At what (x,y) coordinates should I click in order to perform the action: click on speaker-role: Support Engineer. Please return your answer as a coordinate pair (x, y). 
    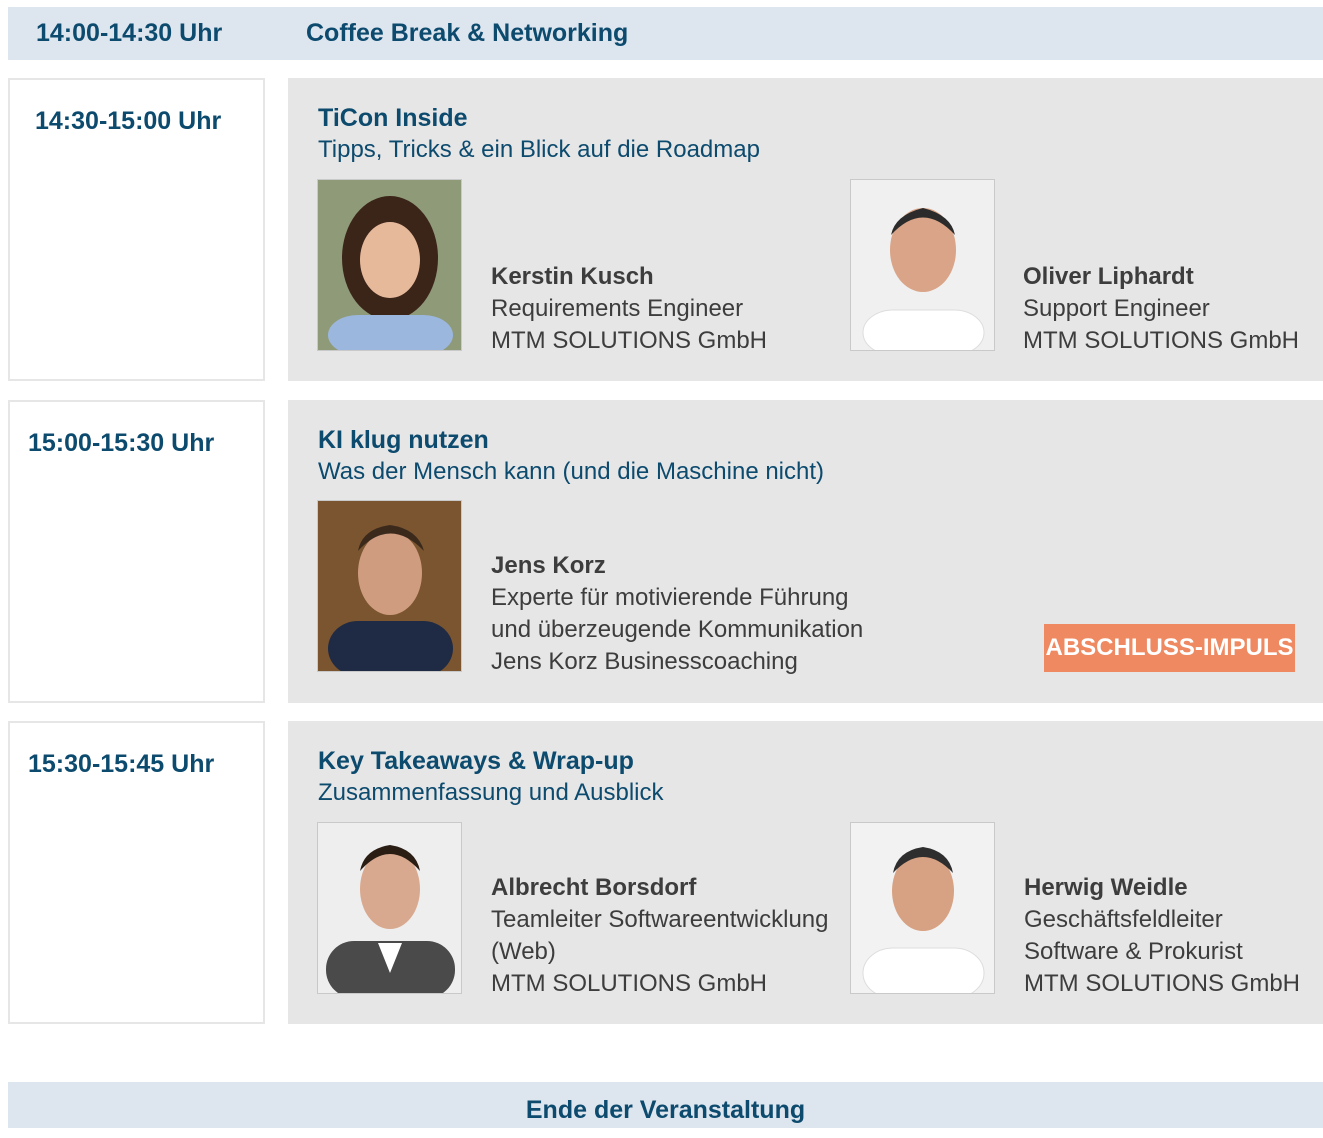
    Looking at the image, I should click on (1116, 308).